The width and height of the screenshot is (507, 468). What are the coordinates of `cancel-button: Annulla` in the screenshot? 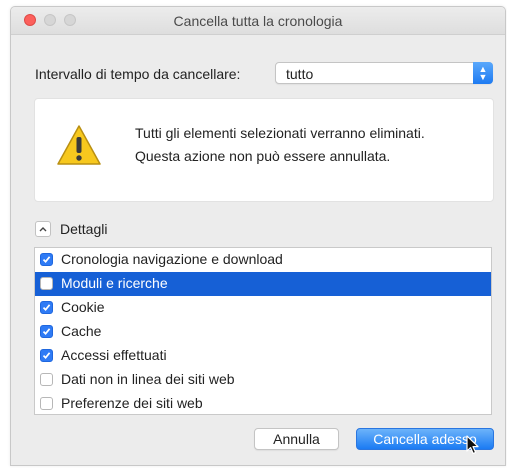 It's located at (296, 439).